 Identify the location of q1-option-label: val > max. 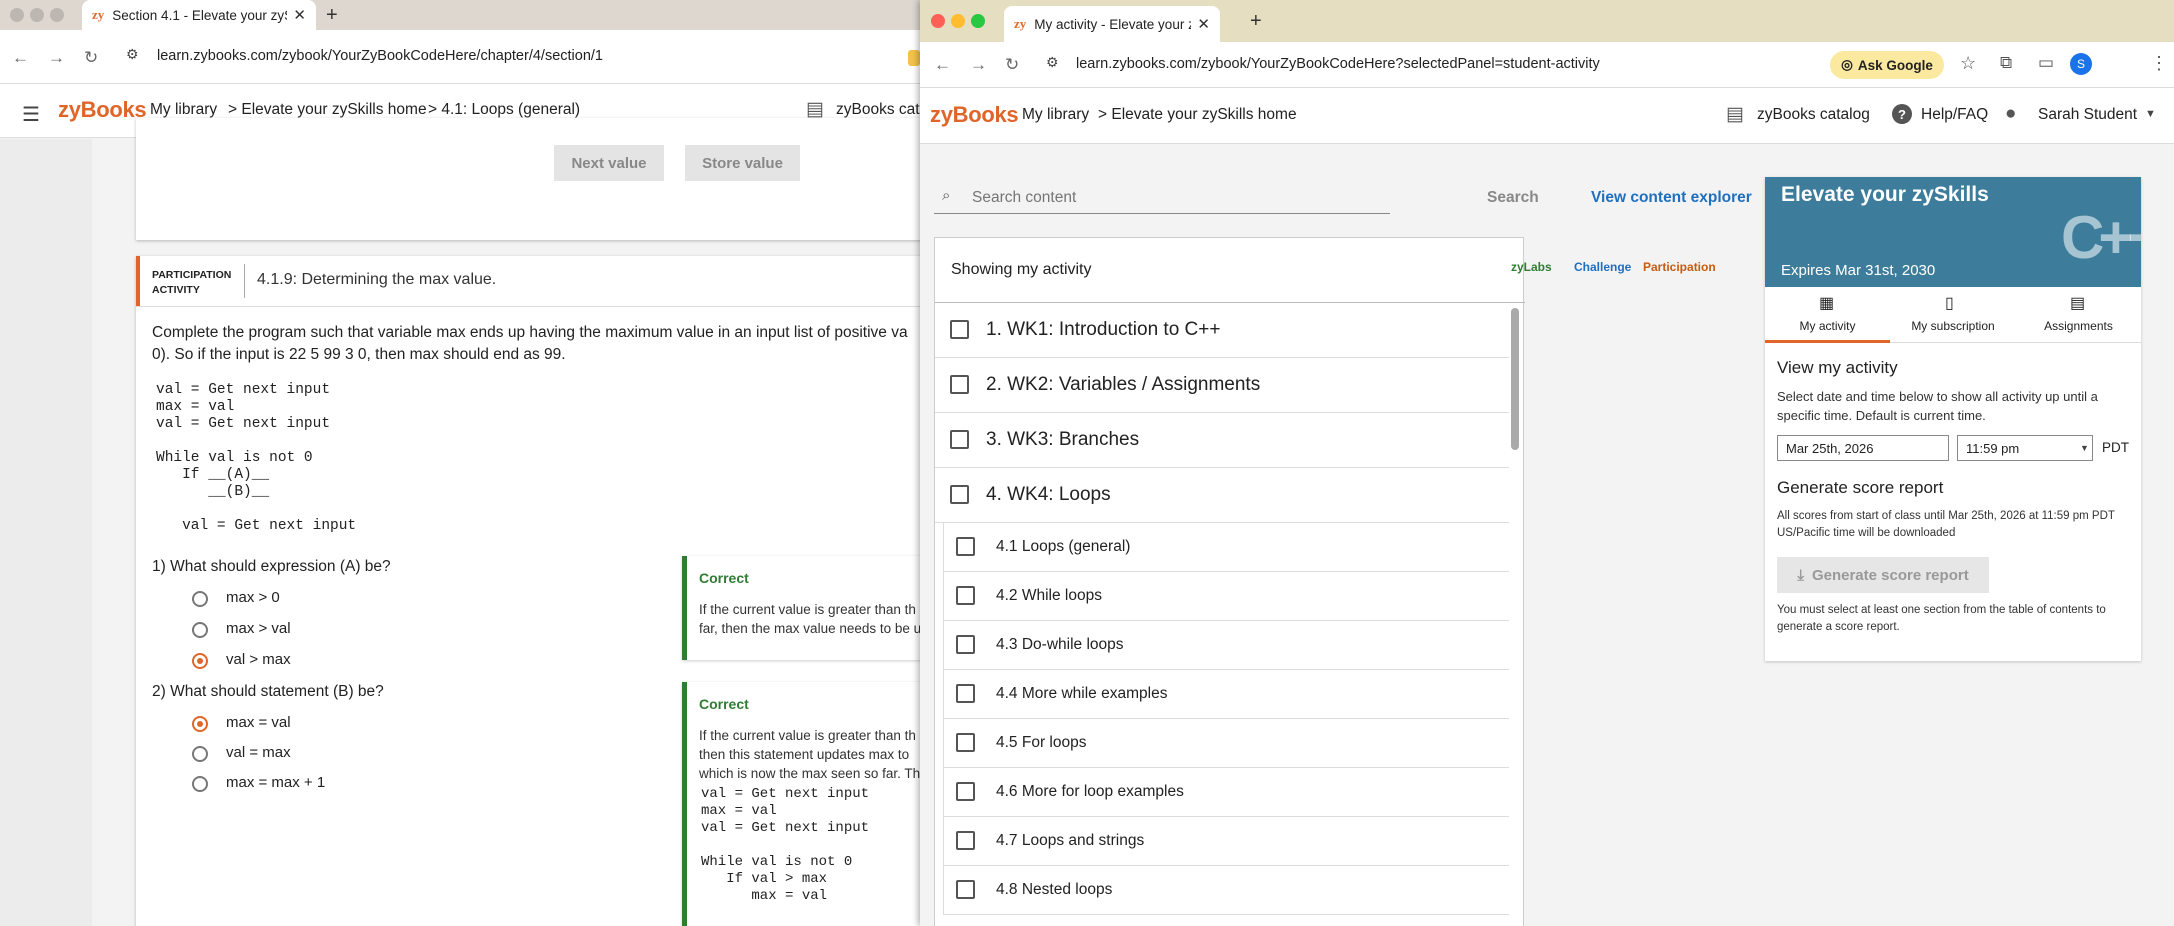
(258, 659).